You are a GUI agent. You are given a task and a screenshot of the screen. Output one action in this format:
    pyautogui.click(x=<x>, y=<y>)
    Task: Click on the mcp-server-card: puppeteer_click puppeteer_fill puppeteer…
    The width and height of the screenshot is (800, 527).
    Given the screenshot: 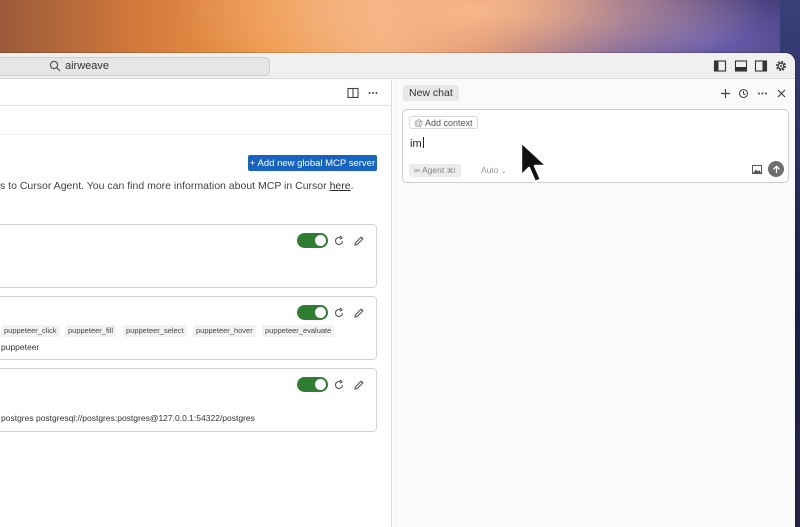 What is the action you would take?
    pyautogui.click(x=188, y=328)
    